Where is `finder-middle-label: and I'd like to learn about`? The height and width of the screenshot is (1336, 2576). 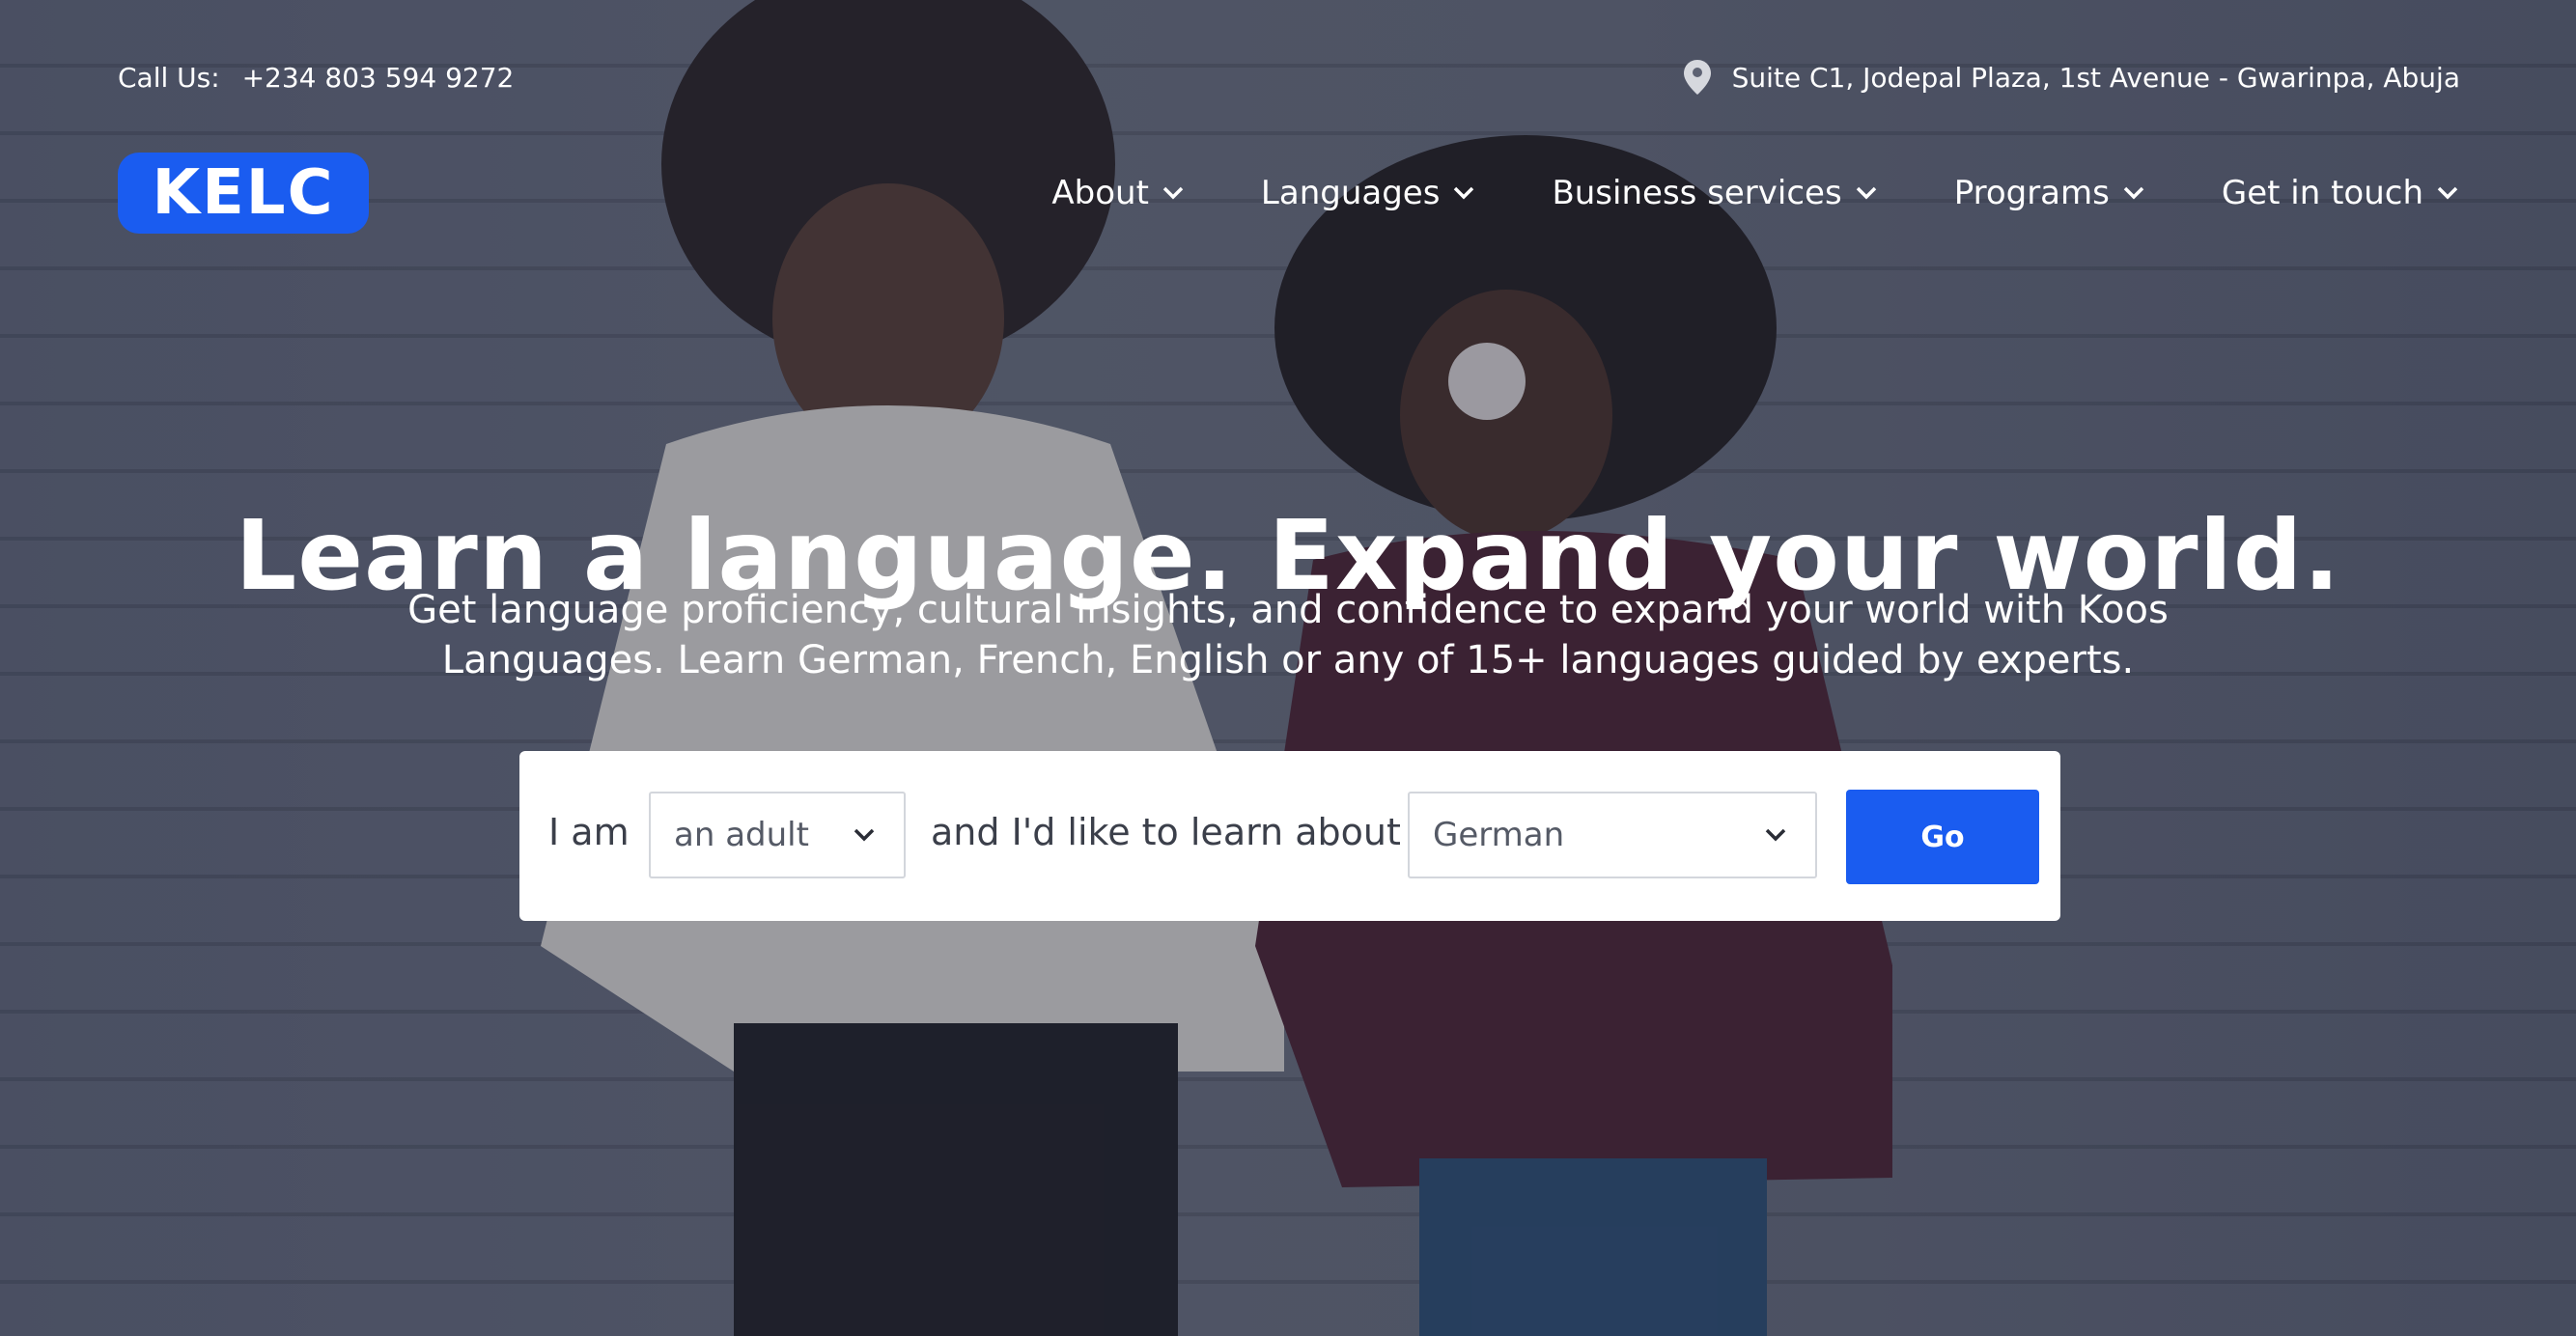 finder-middle-label: and I'd like to learn about is located at coordinates (1166, 832).